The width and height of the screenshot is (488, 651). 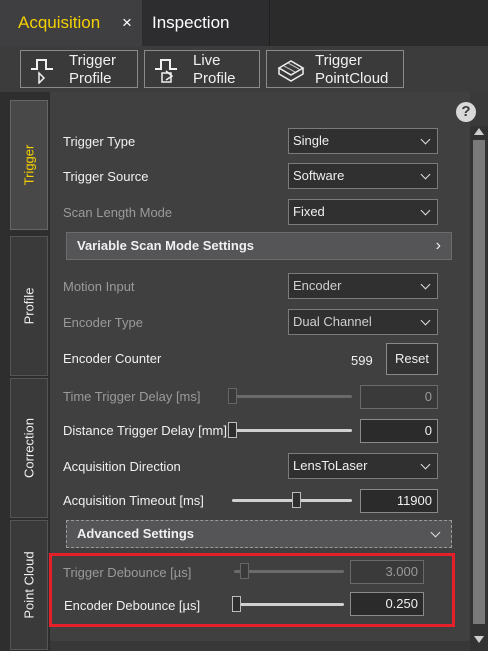 I want to click on document-tab-bar: Acquisition × Inspection, so click(x=244, y=23).